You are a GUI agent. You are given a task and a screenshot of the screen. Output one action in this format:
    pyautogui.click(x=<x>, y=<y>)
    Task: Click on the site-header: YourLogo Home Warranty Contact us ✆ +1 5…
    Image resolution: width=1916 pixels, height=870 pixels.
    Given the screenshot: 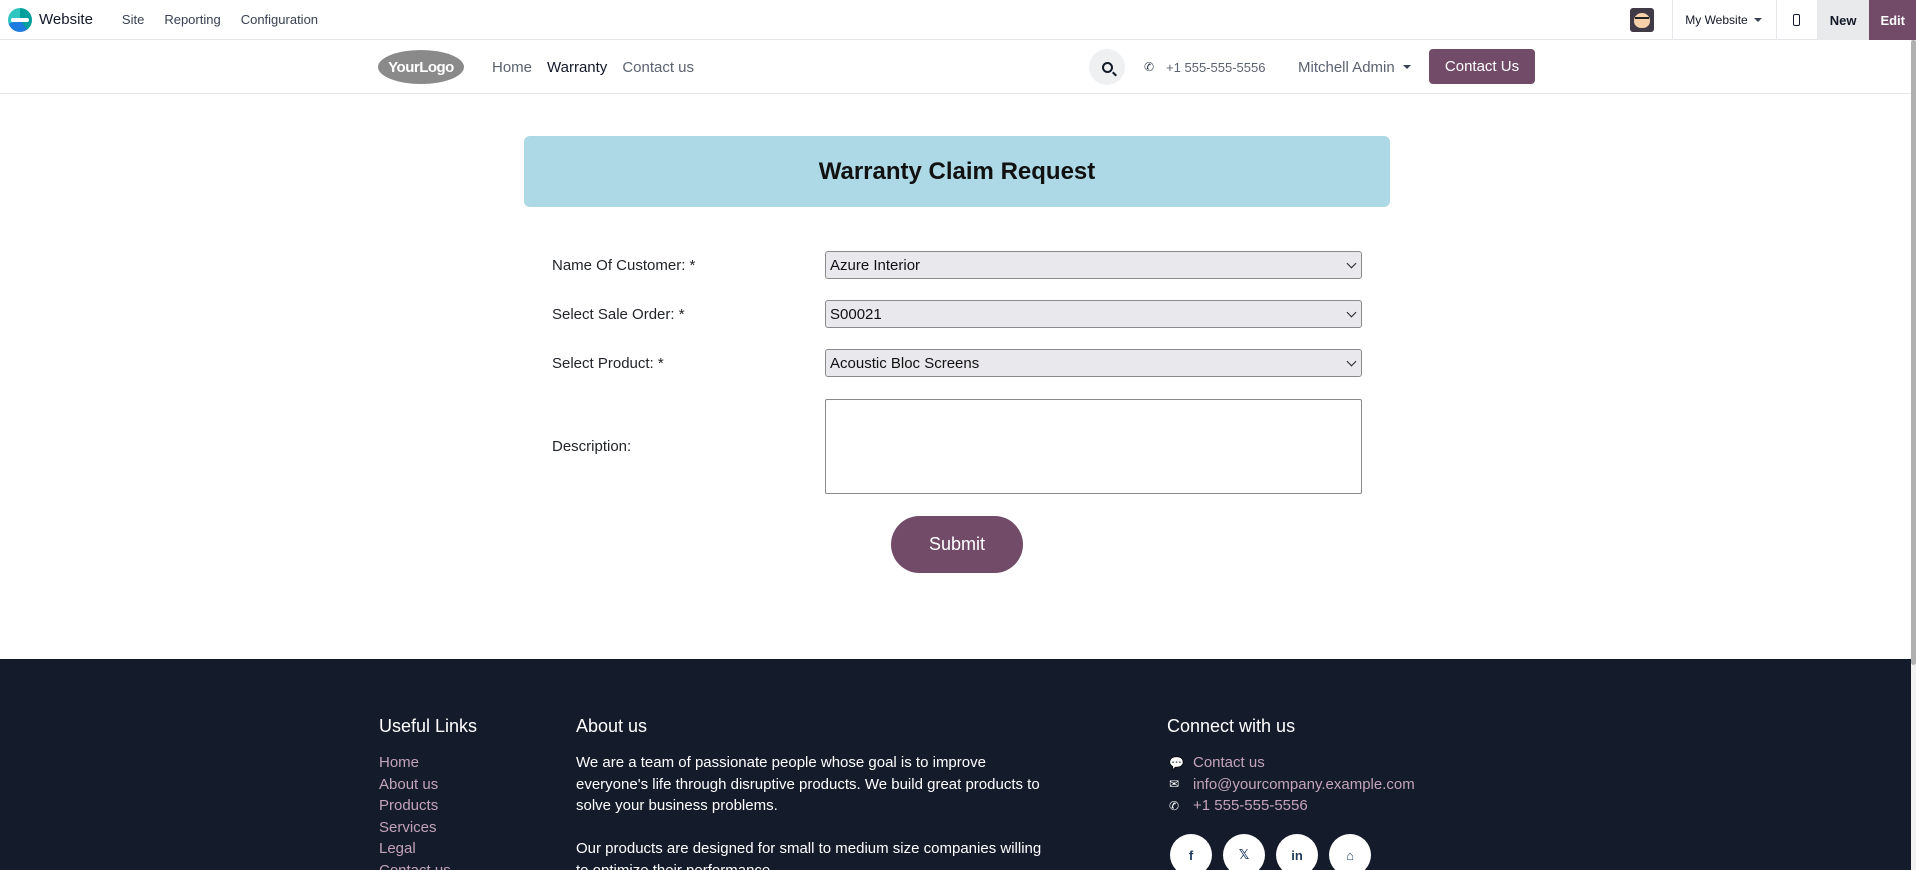 What is the action you would take?
    pyautogui.click(x=955, y=67)
    